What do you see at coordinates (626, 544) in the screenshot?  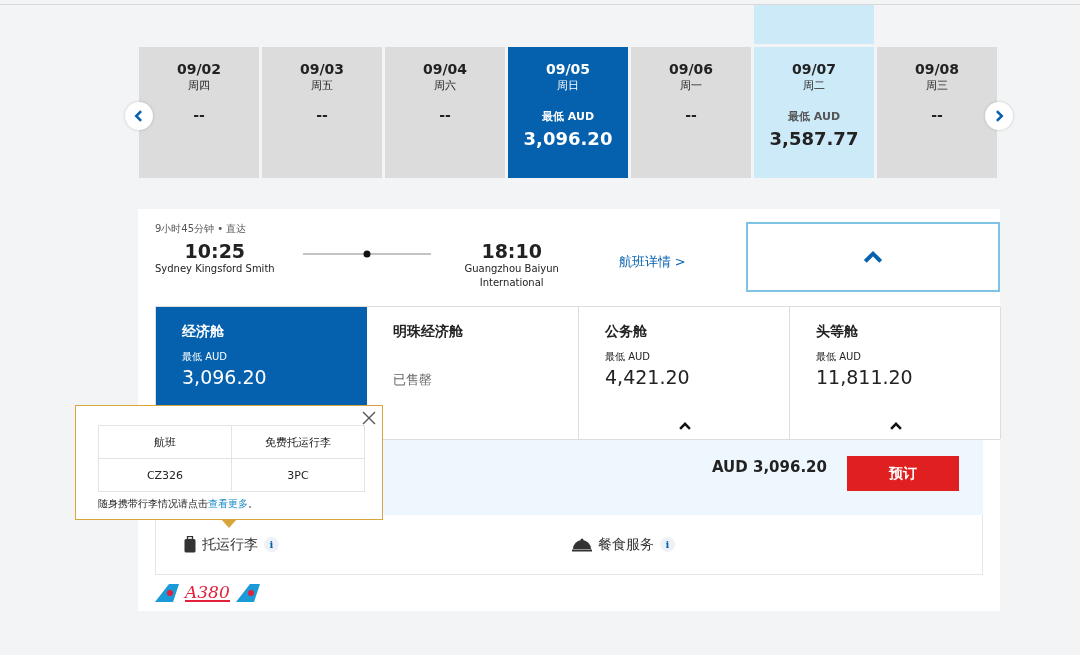 I see `service-label: 餐食服务` at bounding box center [626, 544].